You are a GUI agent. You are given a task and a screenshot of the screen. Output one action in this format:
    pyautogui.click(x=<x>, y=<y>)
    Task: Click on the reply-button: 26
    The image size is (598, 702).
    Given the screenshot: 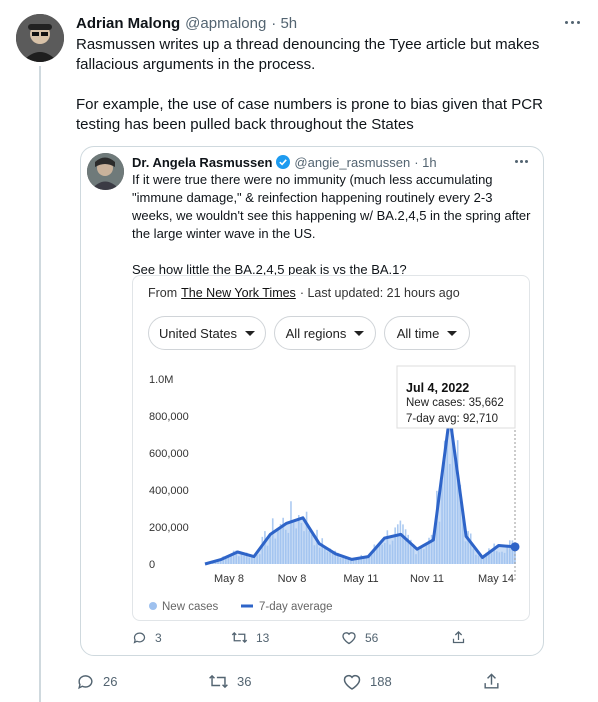 What is the action you would take?
    pyautogui.click(x=96, y=681)
    